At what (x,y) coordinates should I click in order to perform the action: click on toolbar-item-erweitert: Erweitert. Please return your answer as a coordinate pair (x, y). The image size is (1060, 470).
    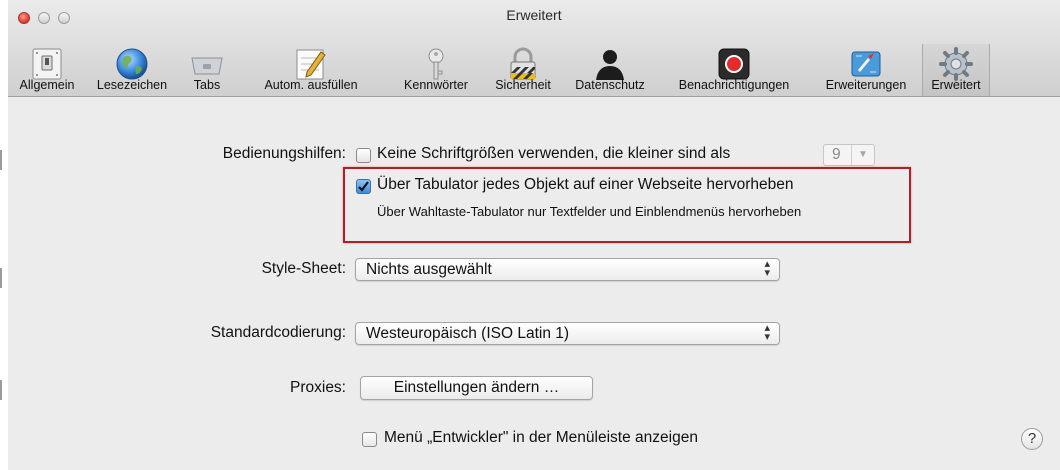
    Looking at the image, I should click on (956, 70).